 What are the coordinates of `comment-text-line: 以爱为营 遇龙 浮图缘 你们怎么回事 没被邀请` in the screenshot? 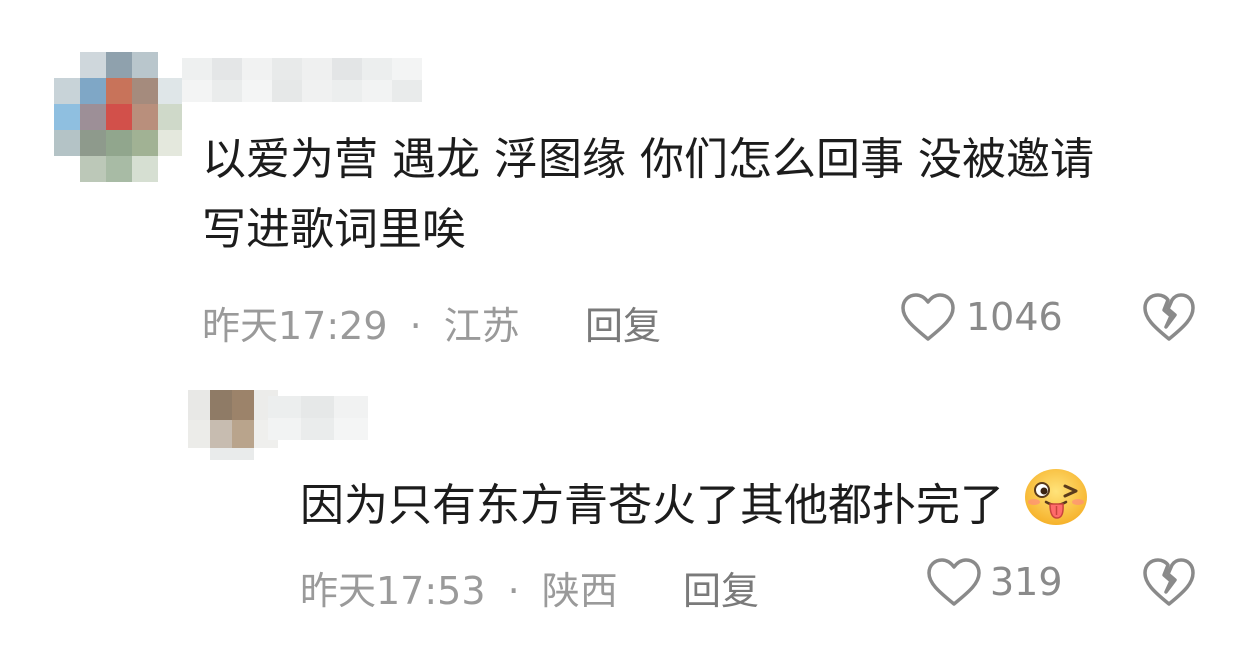 It's located at (648, 159).